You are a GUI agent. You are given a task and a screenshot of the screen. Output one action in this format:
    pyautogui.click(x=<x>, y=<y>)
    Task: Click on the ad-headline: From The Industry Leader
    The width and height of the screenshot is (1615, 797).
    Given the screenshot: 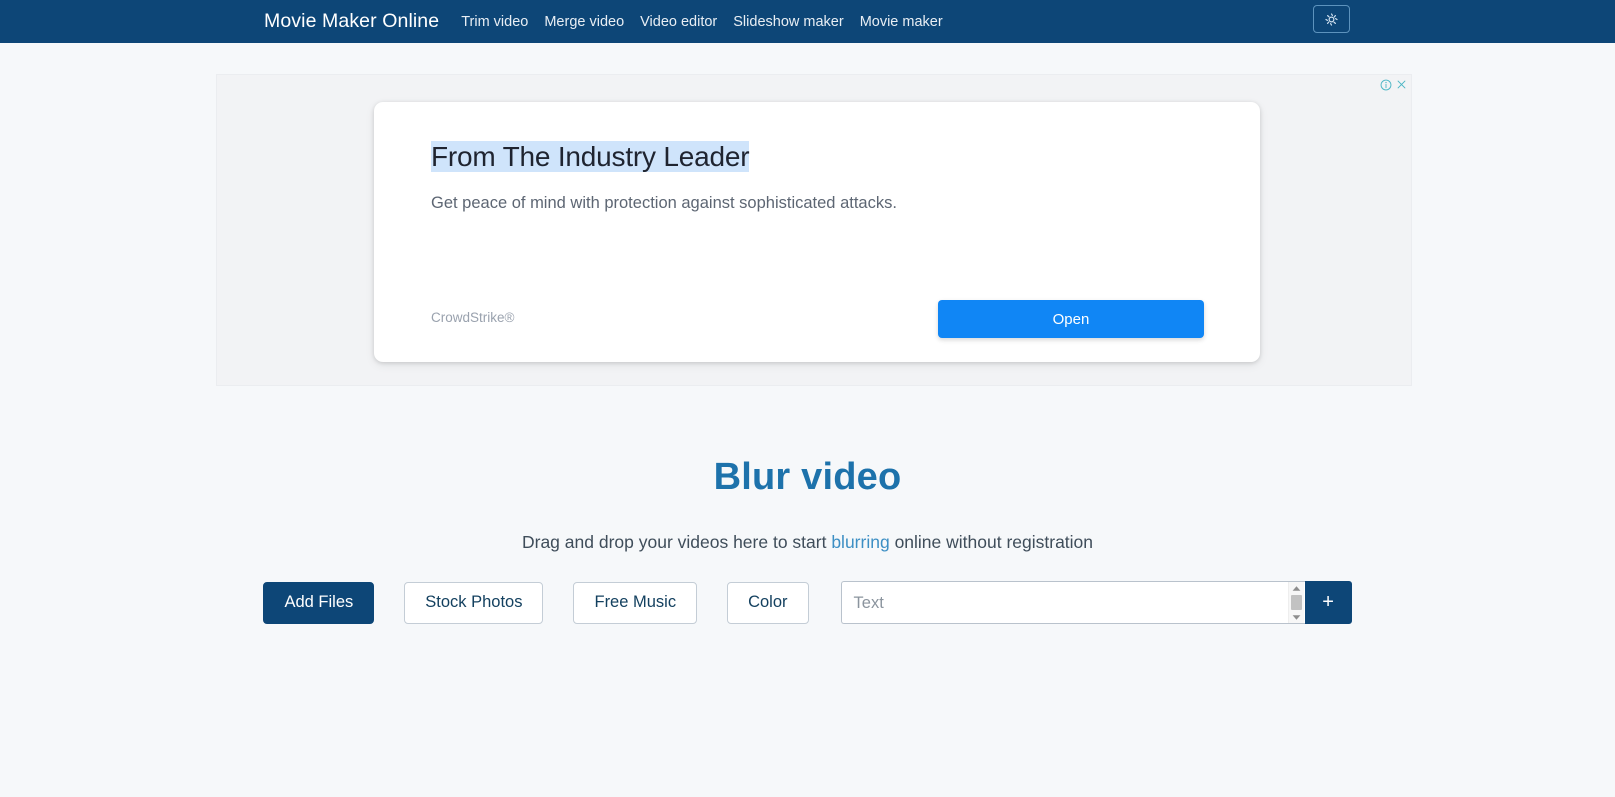 What is the action you would take?
    pyautogui.click(x=590, y=157)
    